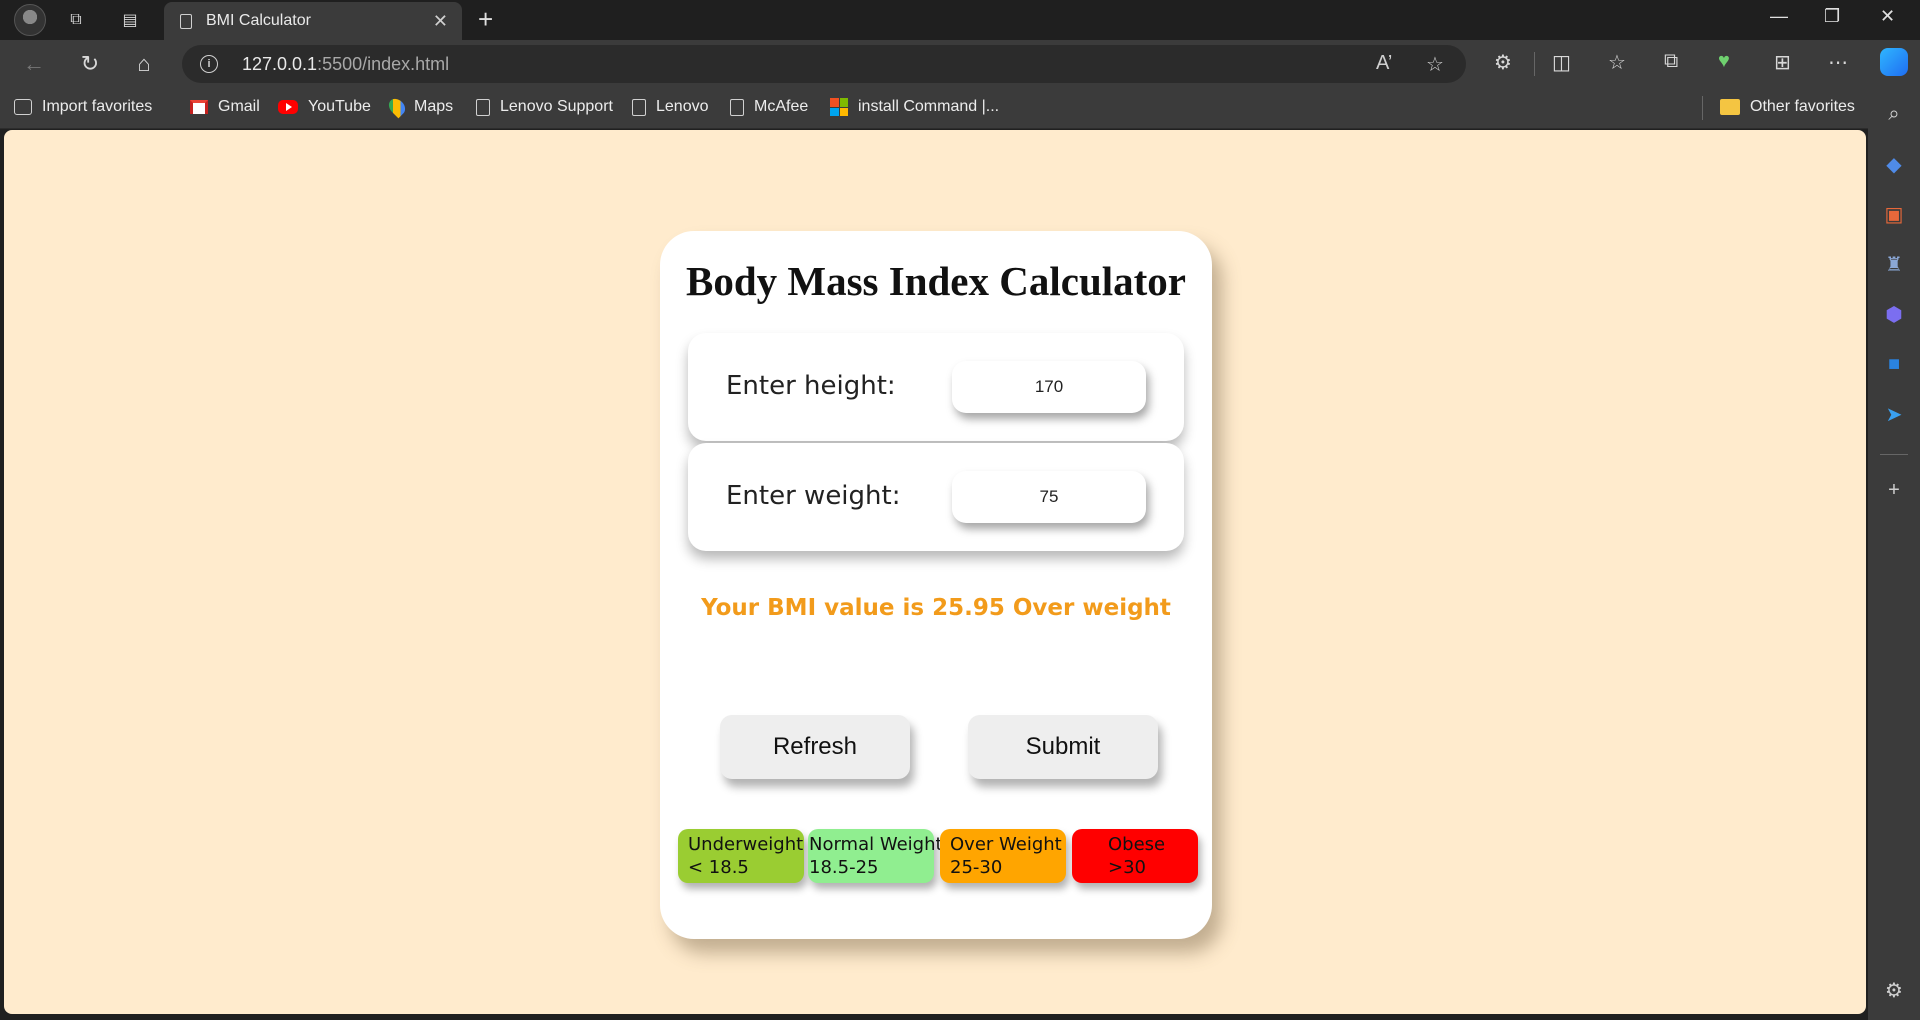 The width and height of the screenshot is (1920, 1020). I want to click on bmi-result: Your BMI value is 25.95 Over weight, so click(936, 608).